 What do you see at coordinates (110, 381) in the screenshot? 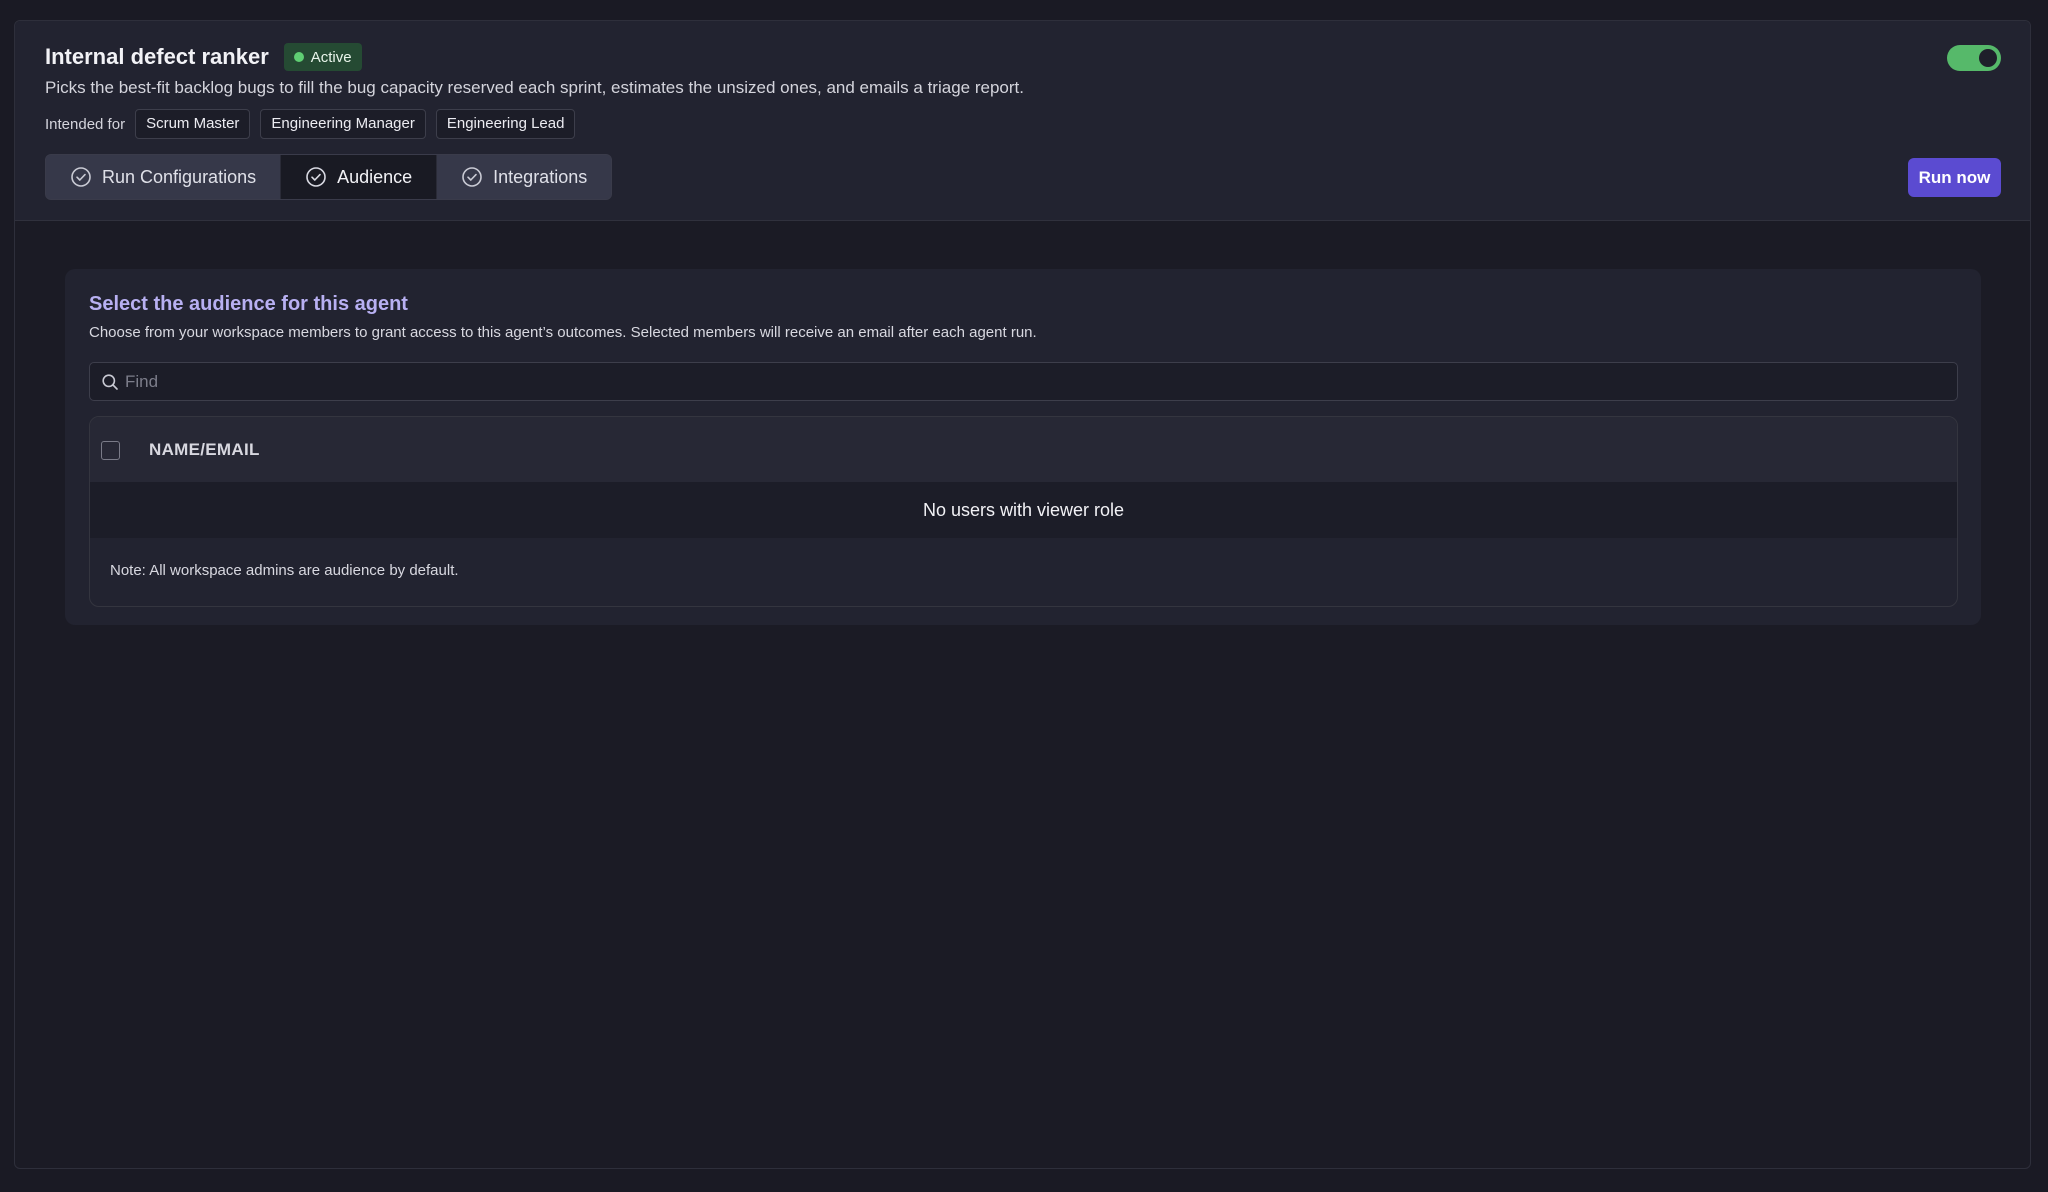
I see `search-icon` at bounding box center [110, 381].